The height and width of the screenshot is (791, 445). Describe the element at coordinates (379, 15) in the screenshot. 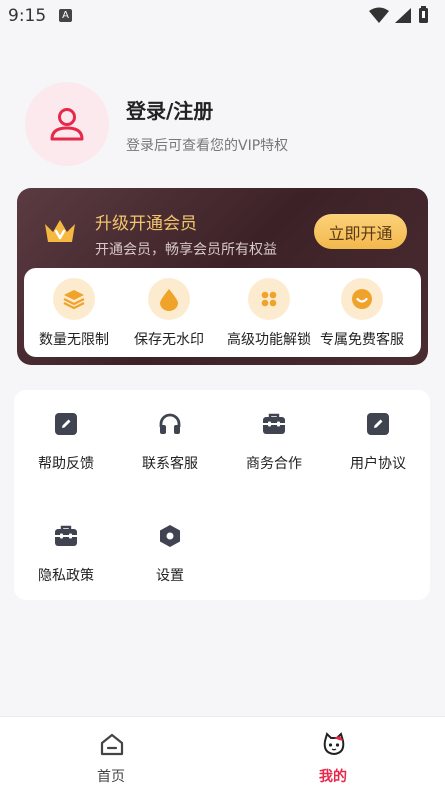

I see `wifi-icon` at that location.